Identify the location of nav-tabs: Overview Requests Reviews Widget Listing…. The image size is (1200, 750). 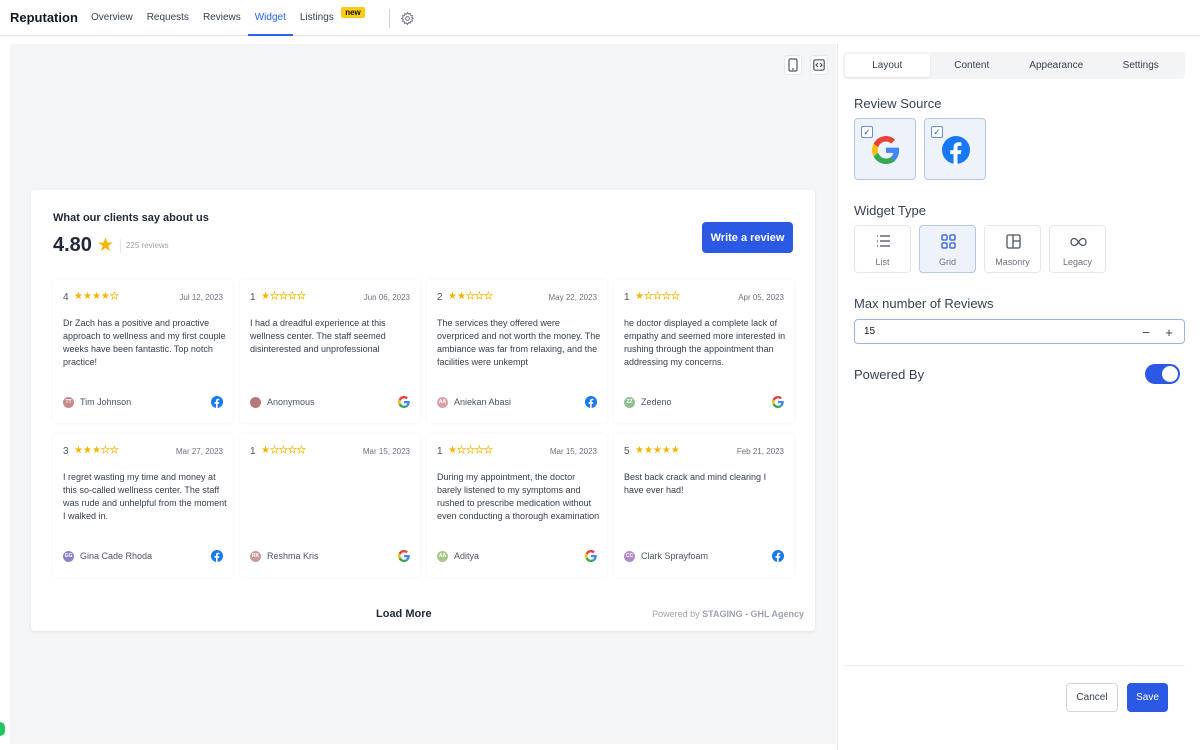
(224, 18).